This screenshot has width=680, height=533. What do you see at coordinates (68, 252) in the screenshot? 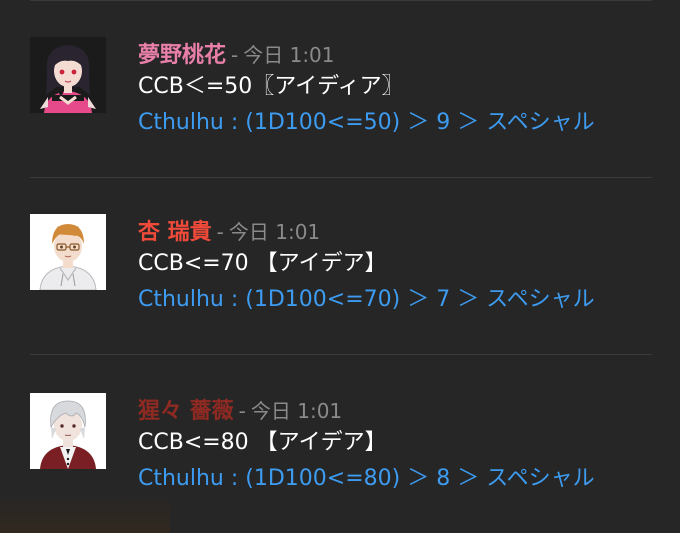
I see `avatar-glasses-white-hoodie-icon` at bounding box center [68, 252].